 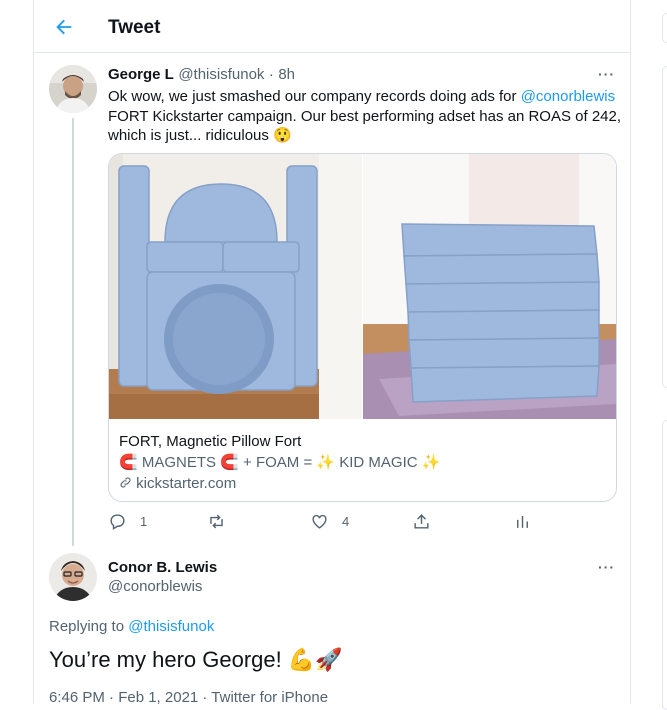 I want to click on retweet-button, so click(x=223, y=521).